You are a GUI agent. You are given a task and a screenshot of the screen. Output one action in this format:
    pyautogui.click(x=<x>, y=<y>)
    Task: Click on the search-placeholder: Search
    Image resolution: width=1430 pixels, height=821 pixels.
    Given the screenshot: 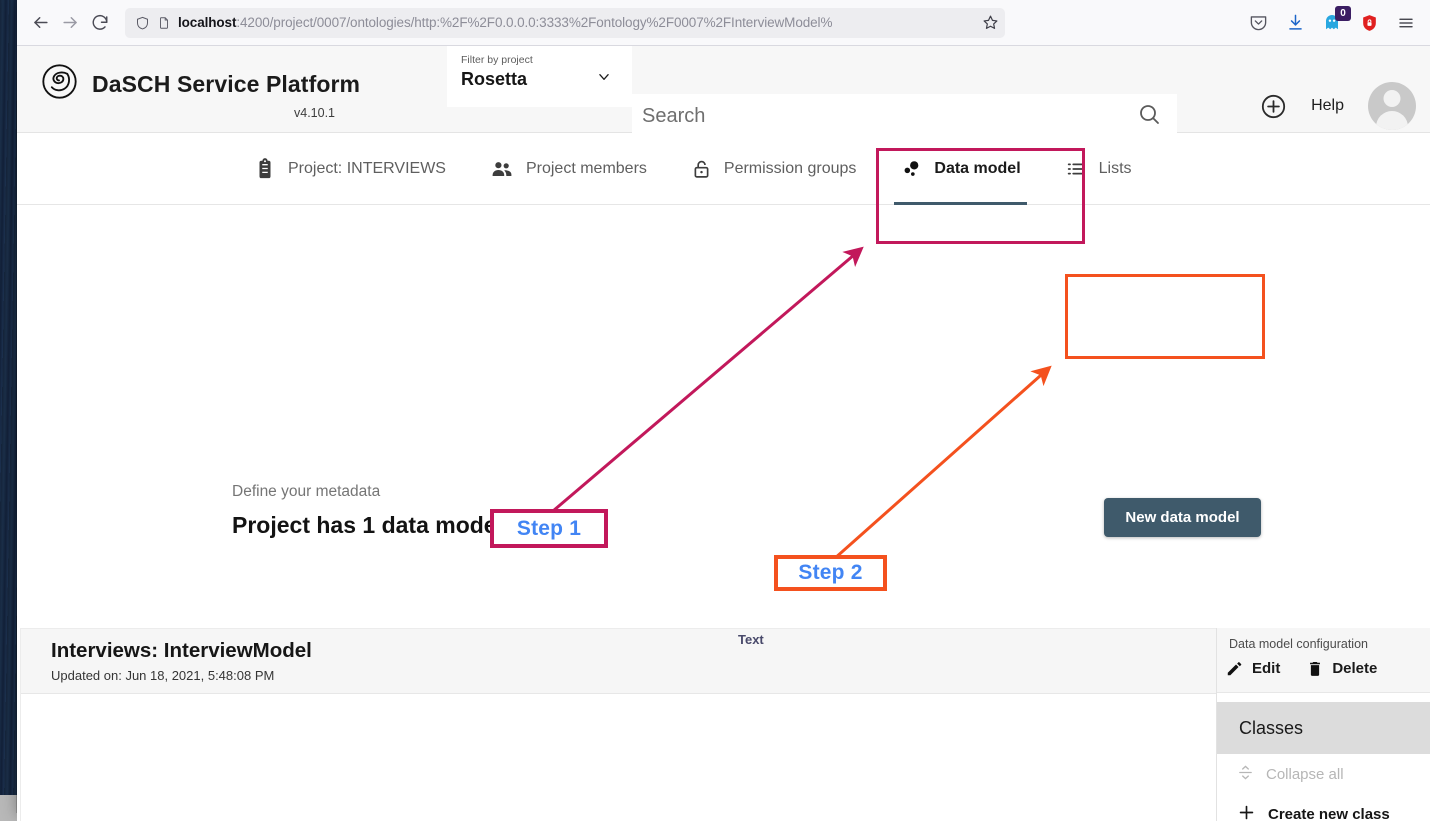 What is the action you would take?
    pyautogui.click(x=674, y=115)
    